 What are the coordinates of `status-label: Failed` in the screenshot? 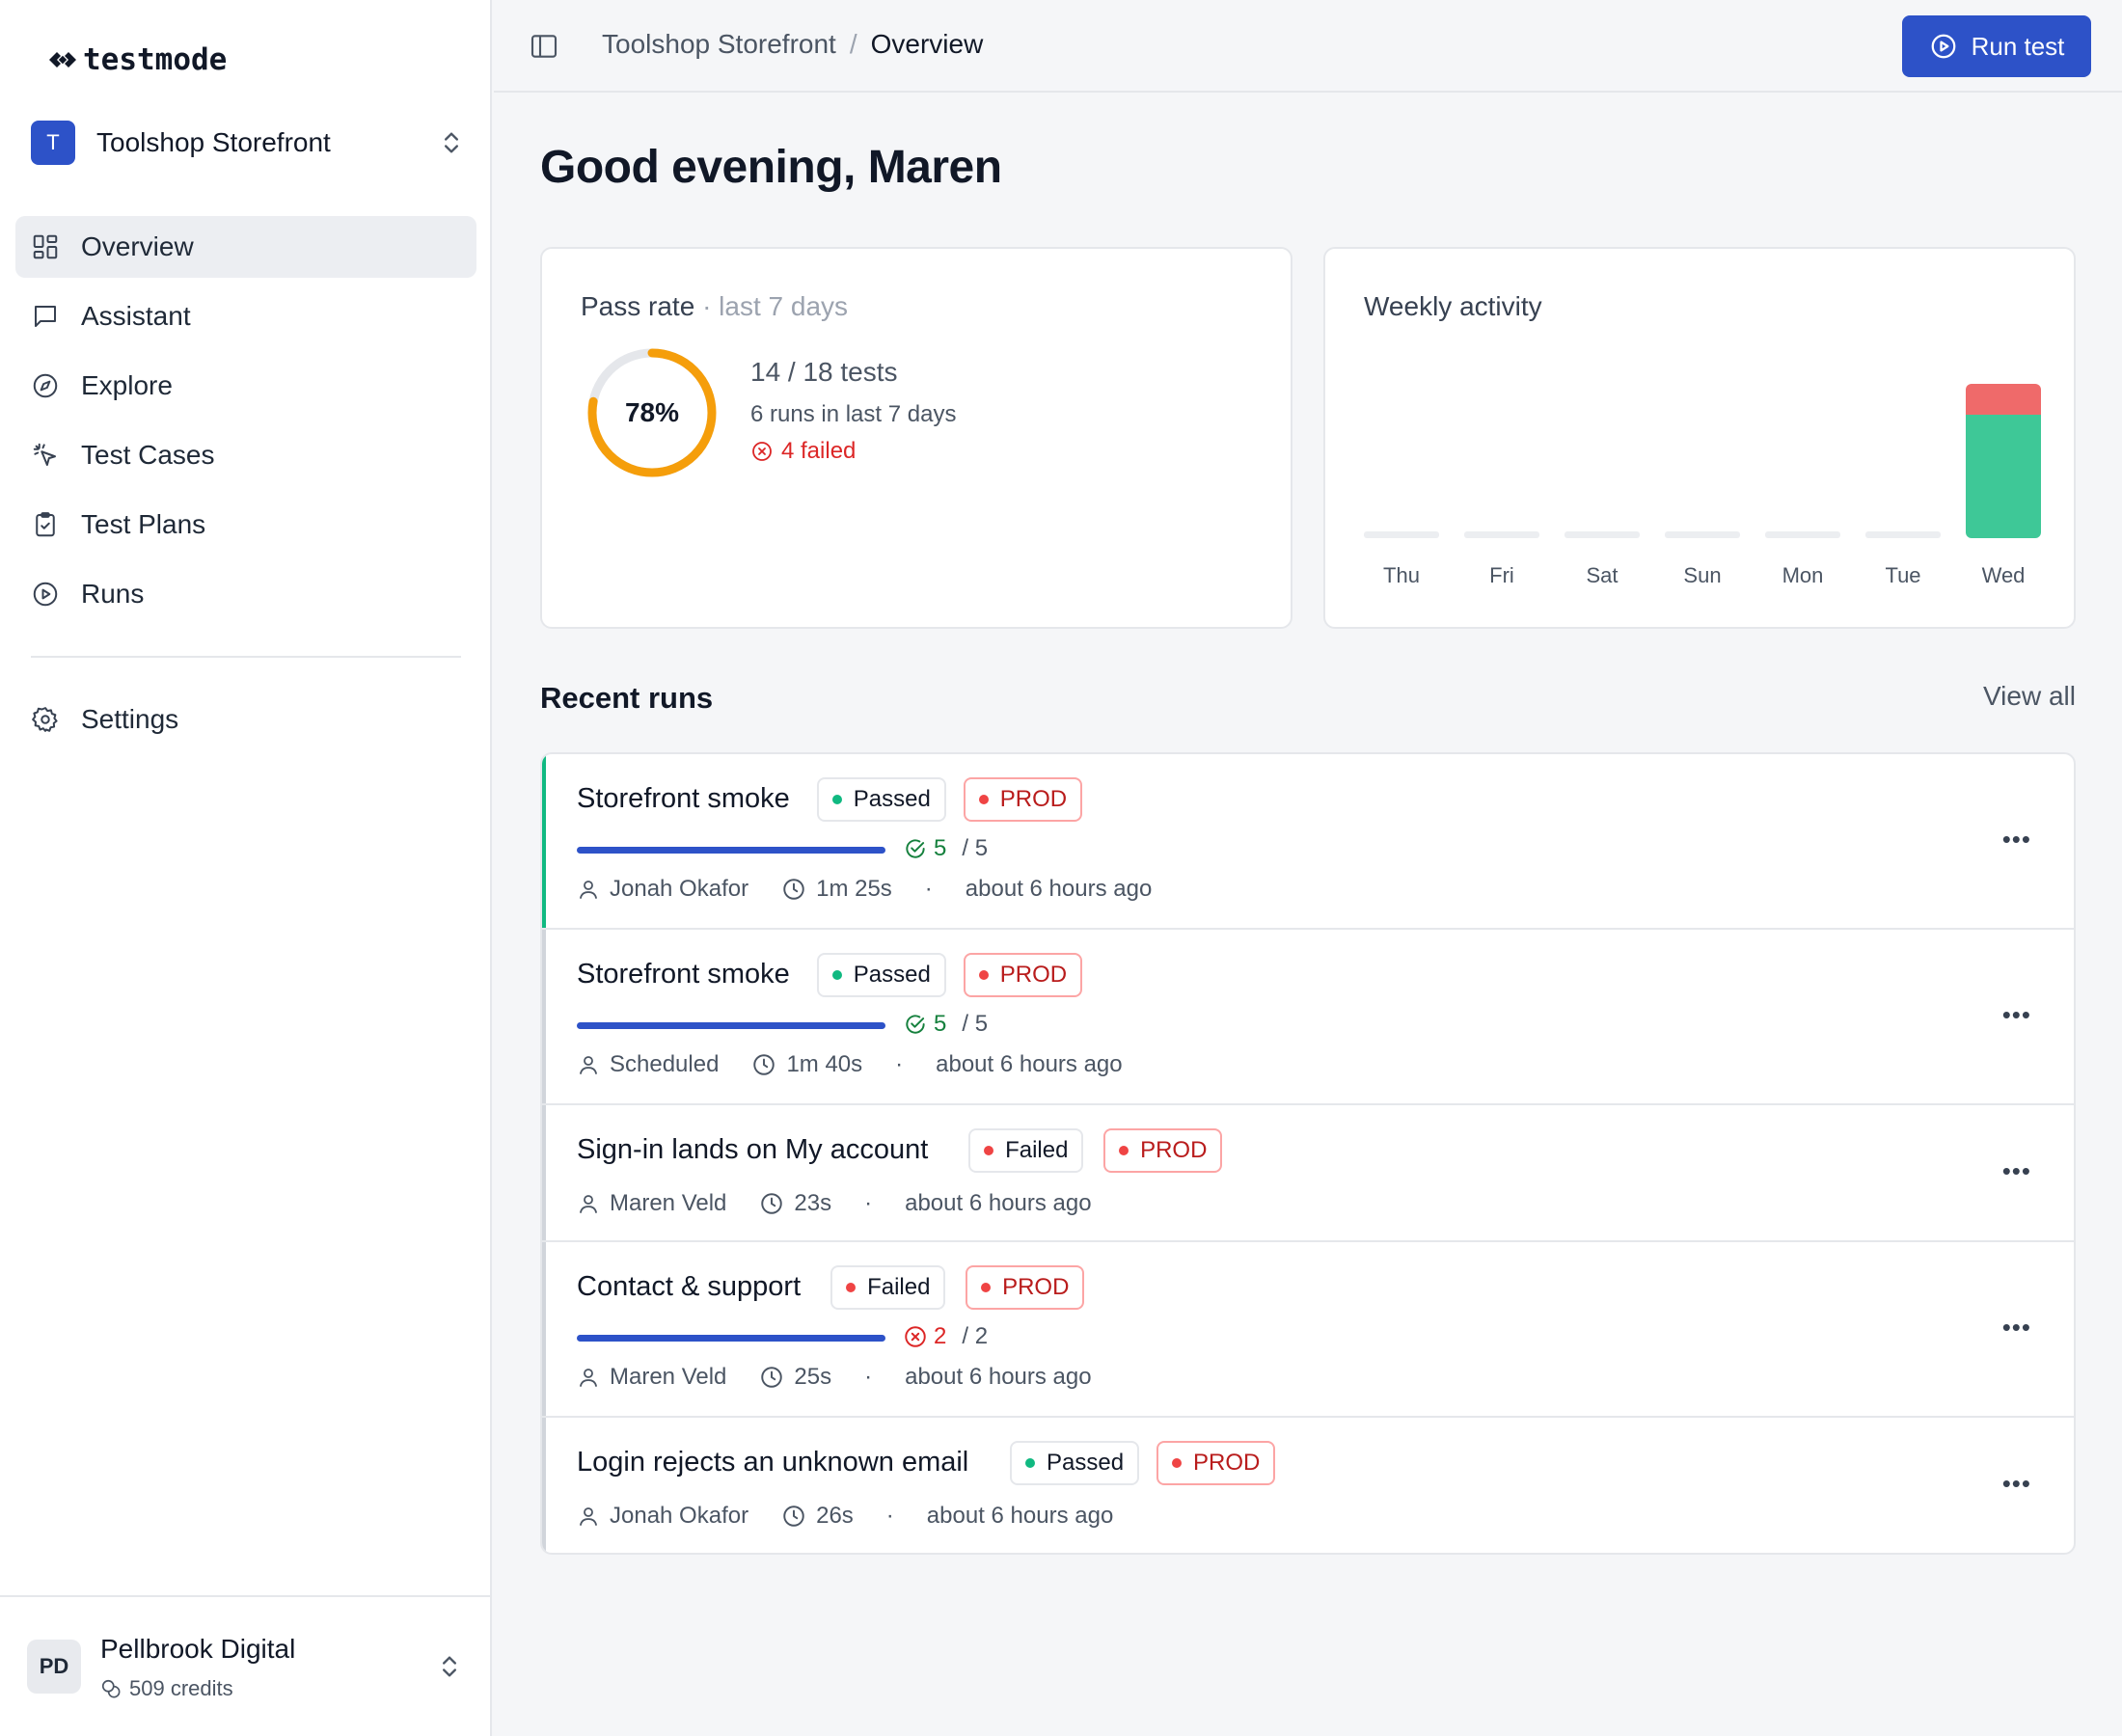 It's located at (899, 1287).